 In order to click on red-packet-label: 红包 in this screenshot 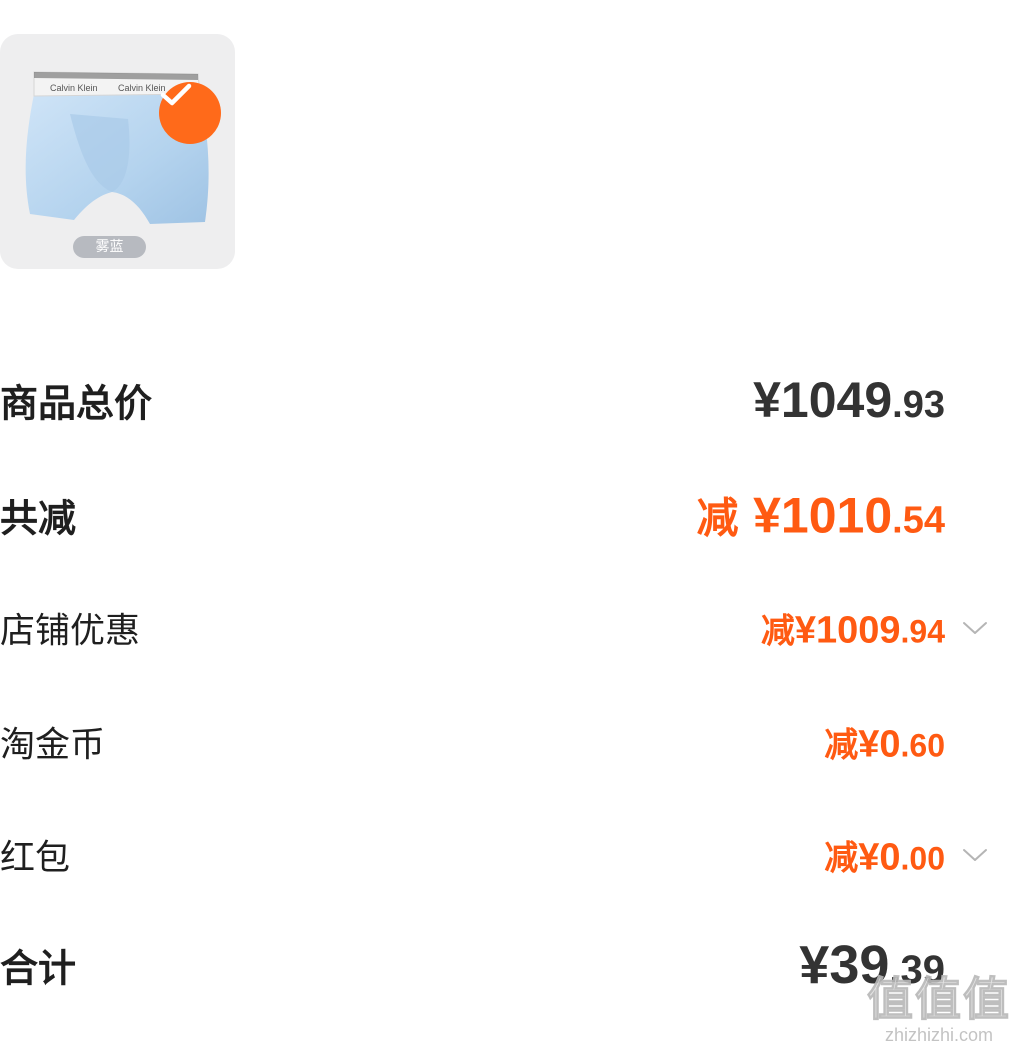, I will do `click(35, 858)`.